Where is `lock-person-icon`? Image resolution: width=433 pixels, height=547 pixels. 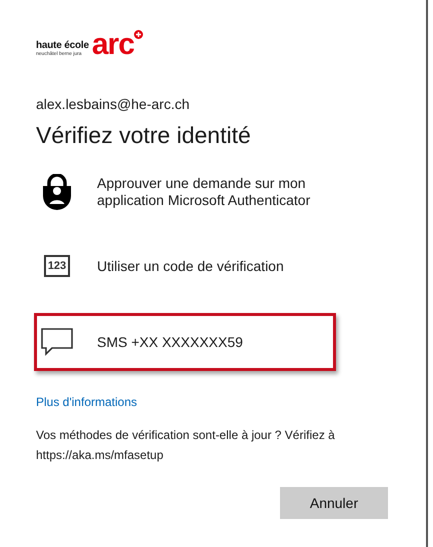
lock-person-icon is located at coordinates (57, 192).